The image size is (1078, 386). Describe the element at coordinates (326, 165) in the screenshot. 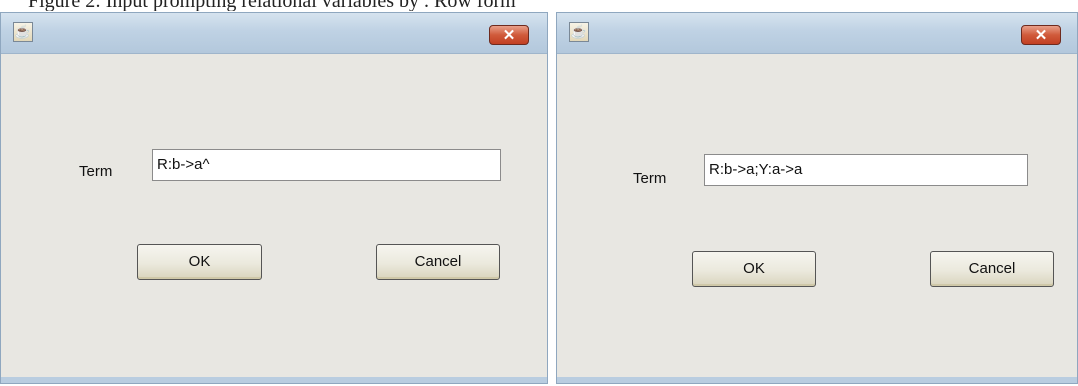

I see `term-input: R:b->a^` at that location.